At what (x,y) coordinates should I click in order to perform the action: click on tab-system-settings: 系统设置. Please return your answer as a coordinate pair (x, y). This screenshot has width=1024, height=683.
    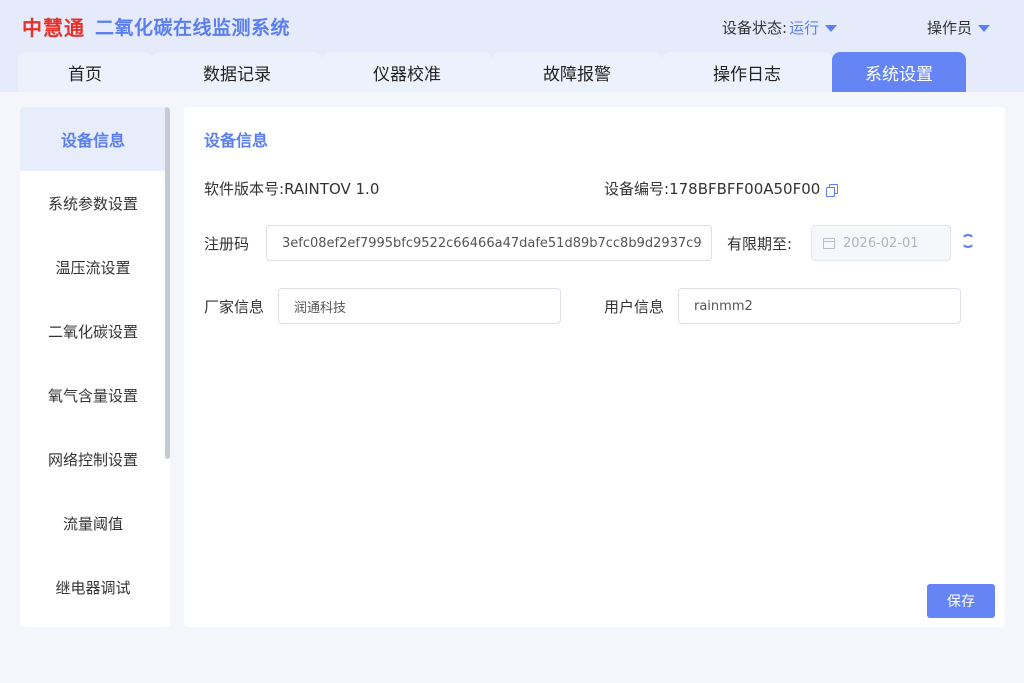
    Looking at the image, I should click on (899, 72).